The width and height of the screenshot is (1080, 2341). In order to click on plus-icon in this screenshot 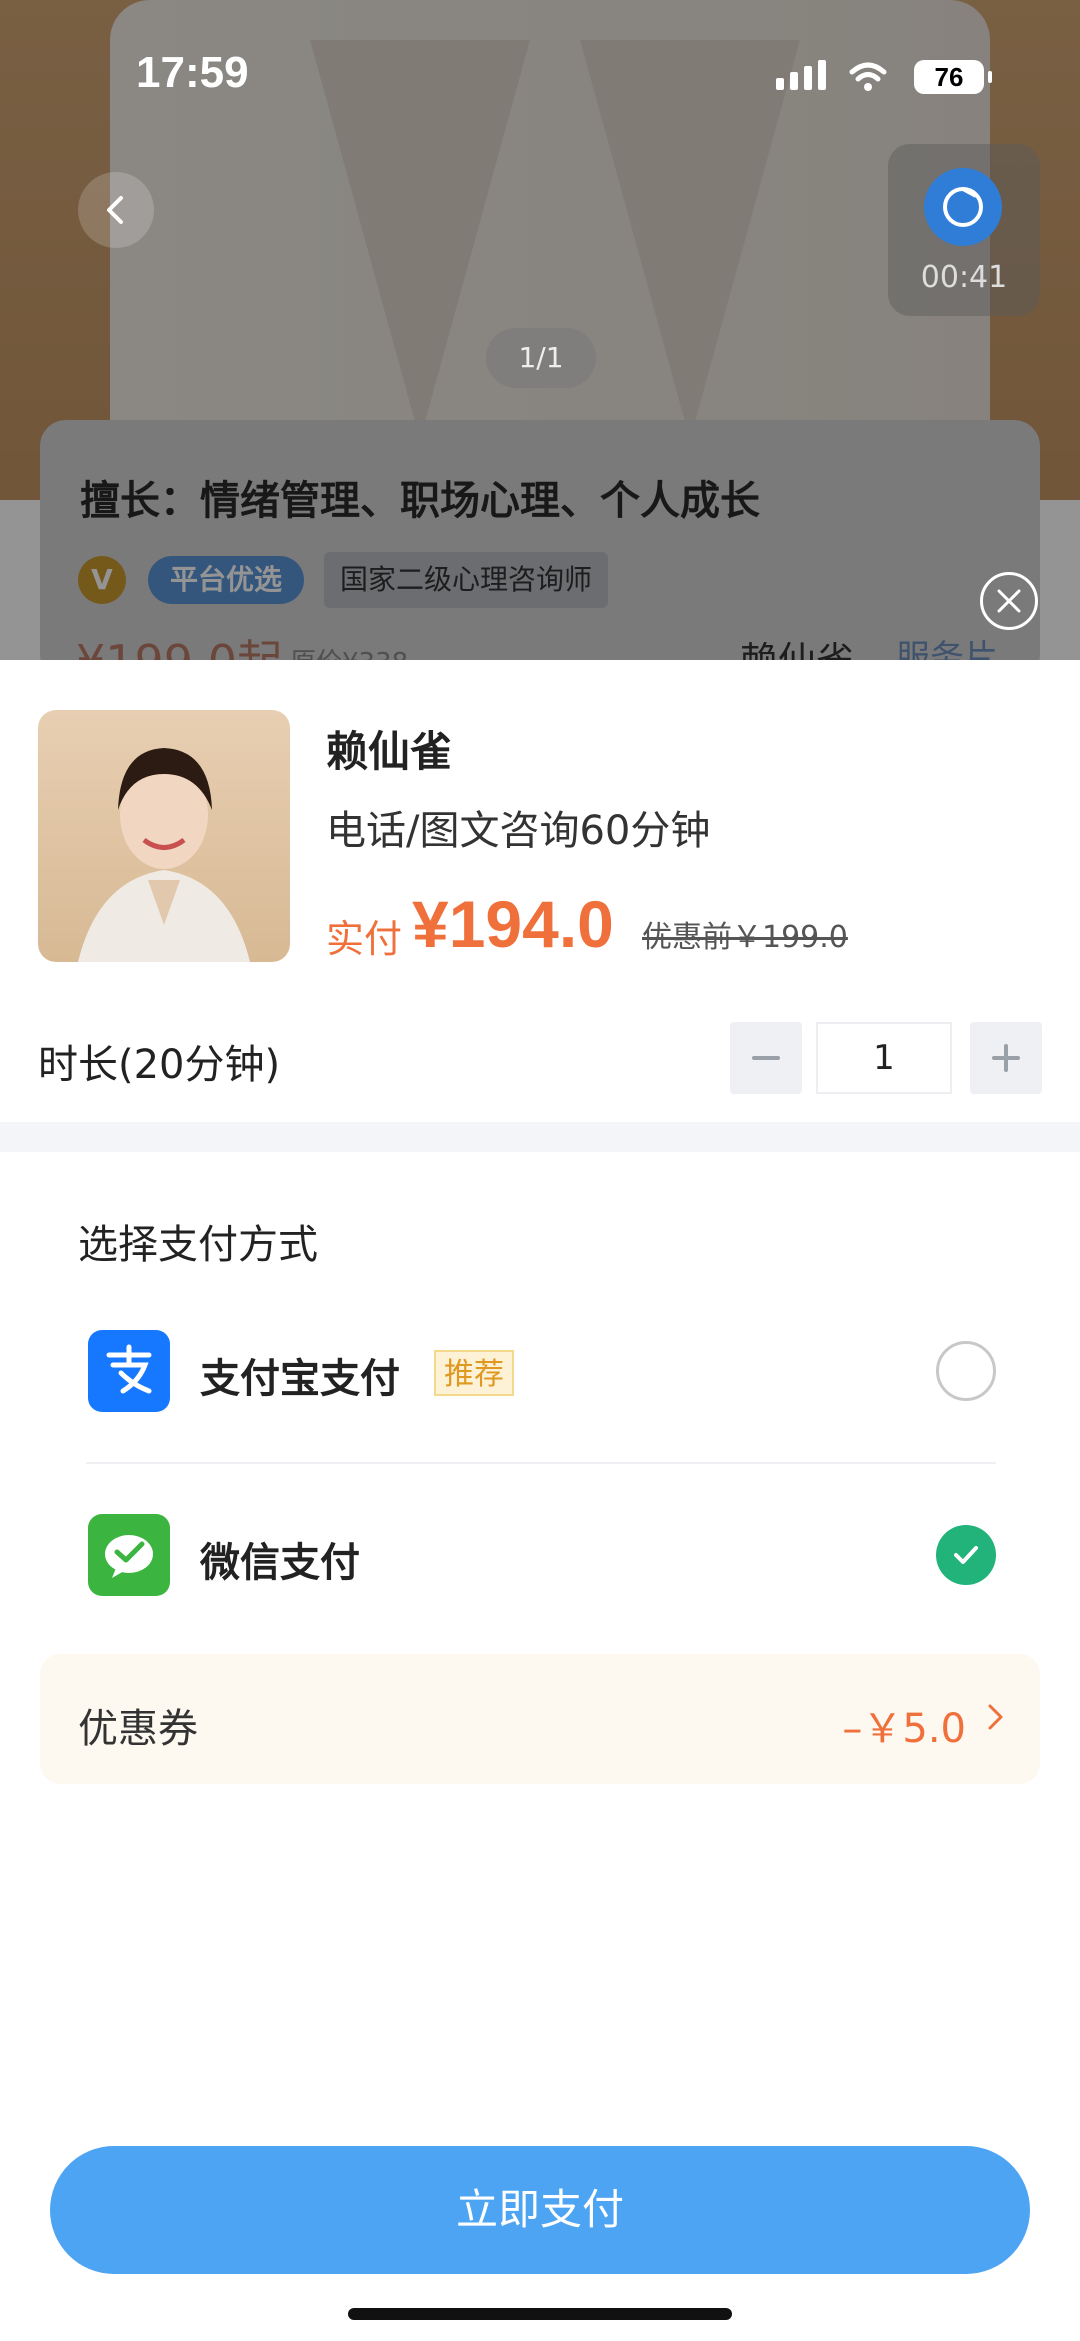, I will do `click(1006, 1058)`.